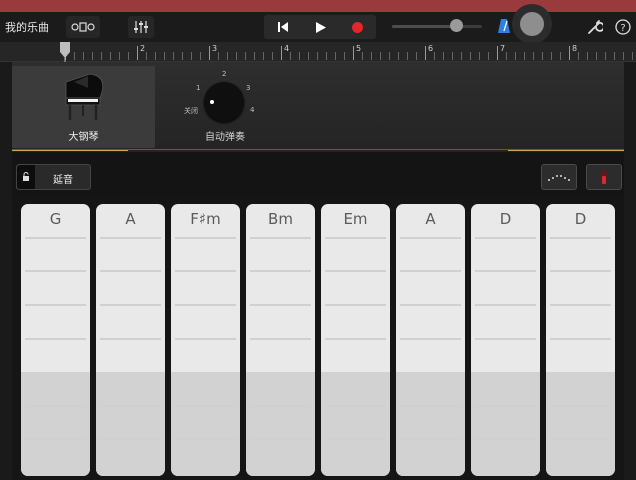  I want to click on record-button, so click(357, 27).